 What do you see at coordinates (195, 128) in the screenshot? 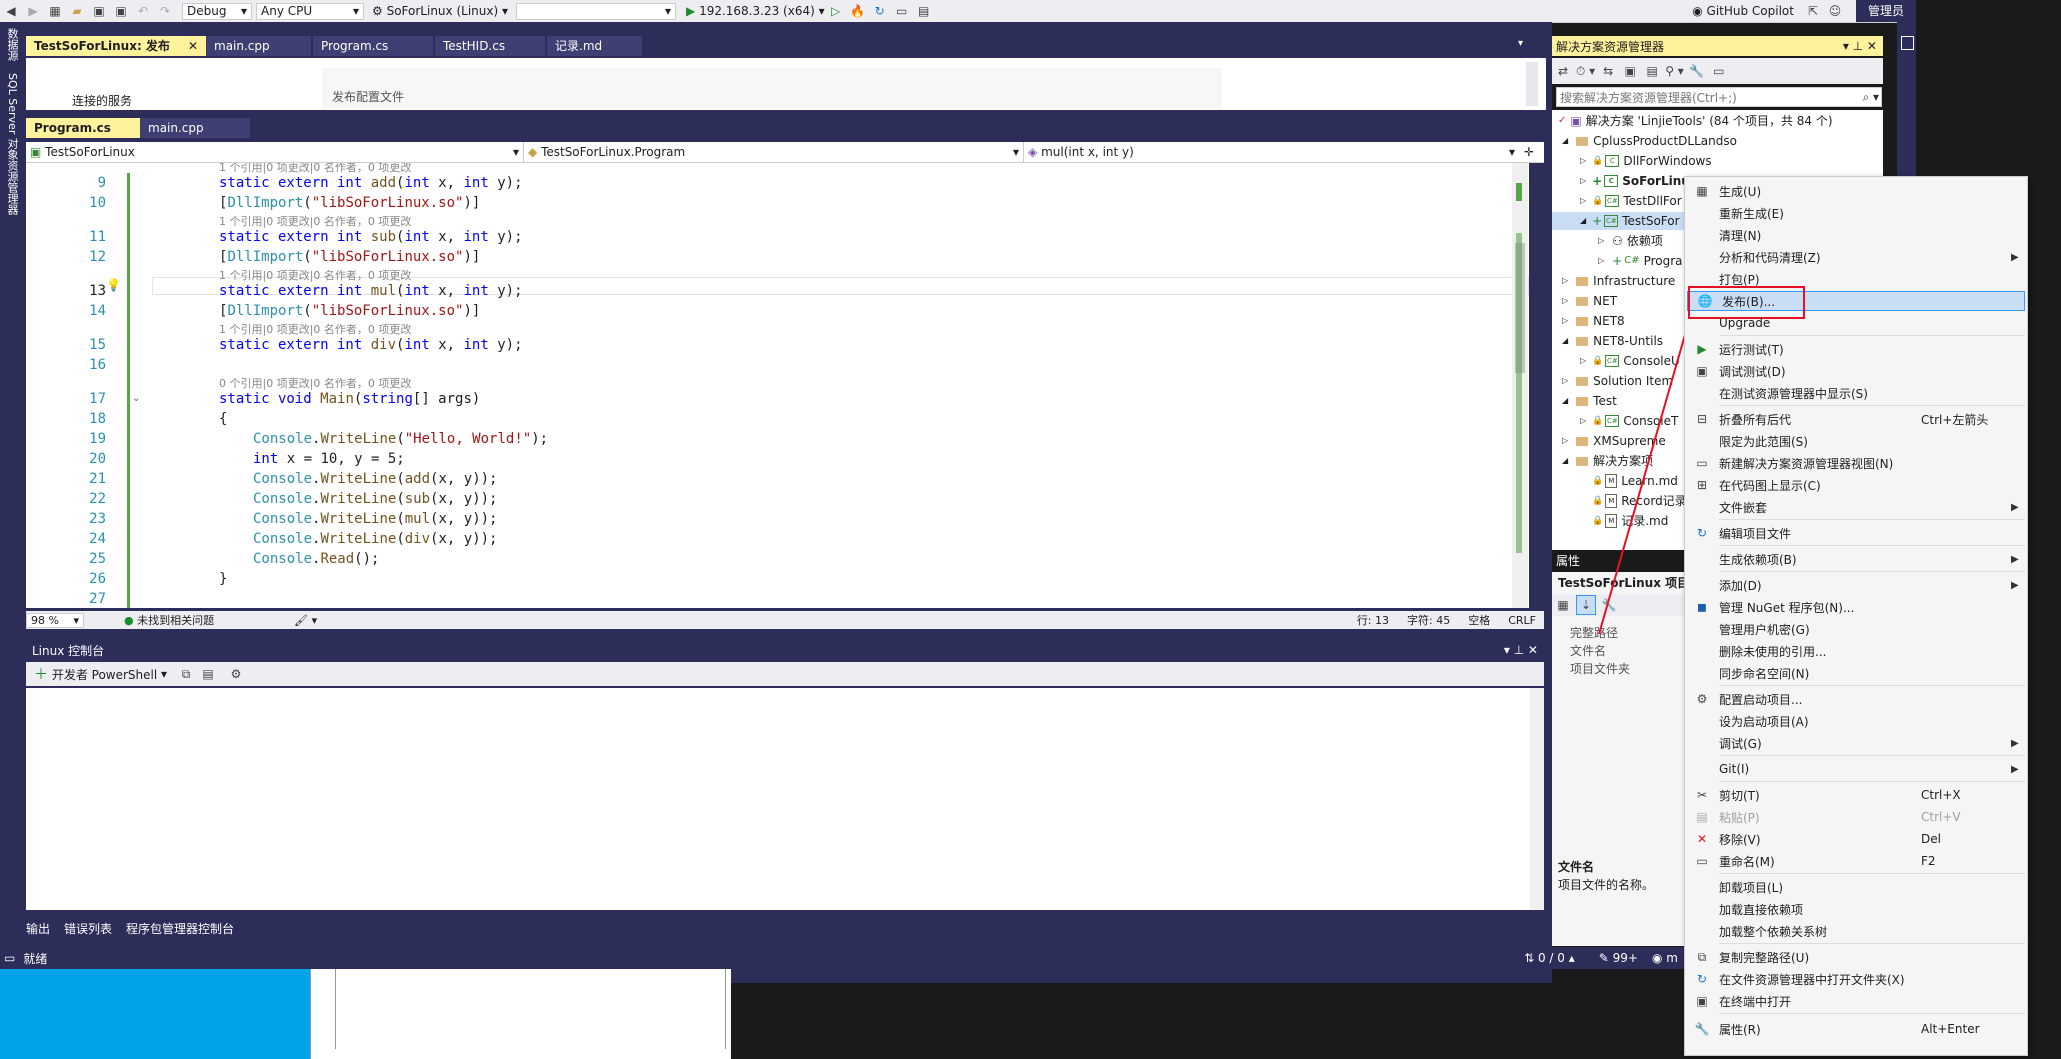
I see `tab-main-cpp-editor: main.cpp` at bounding box center [195, 128].